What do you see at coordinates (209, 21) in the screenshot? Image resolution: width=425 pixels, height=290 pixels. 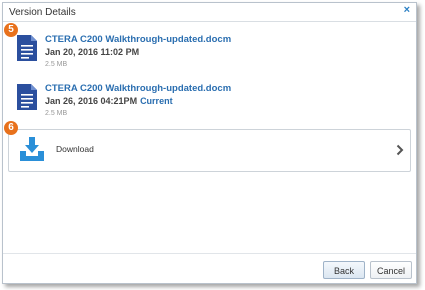 I see `title-divider` at bounding box center [209, 21].